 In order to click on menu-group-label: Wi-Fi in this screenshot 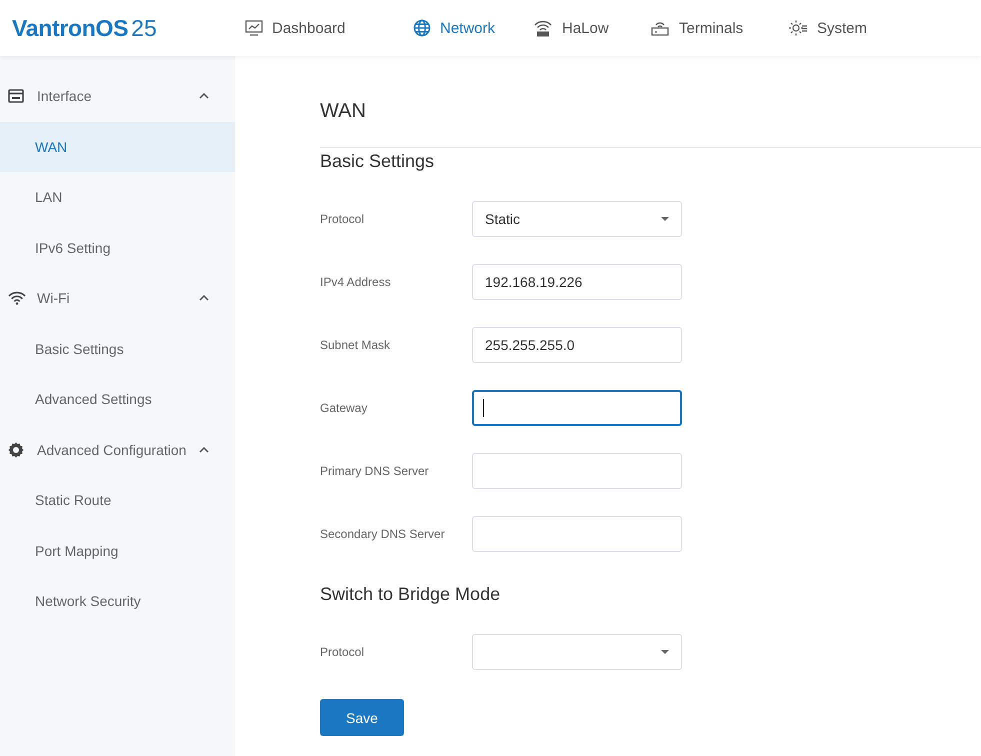, I will do `click(118, 298)`.